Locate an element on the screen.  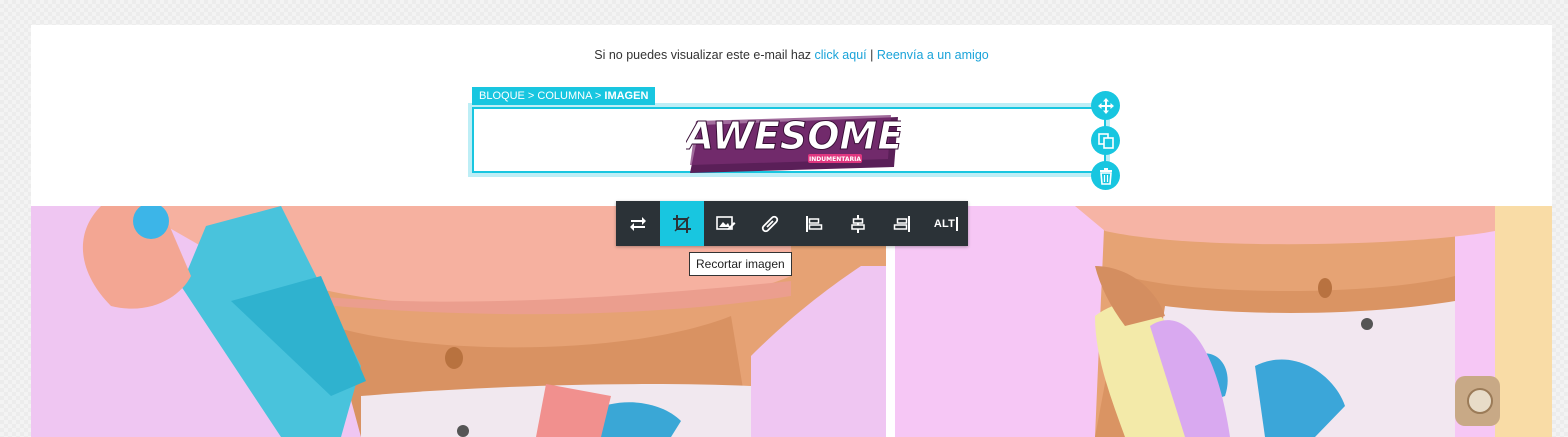
move-button is located at coordinates (1105, 105).